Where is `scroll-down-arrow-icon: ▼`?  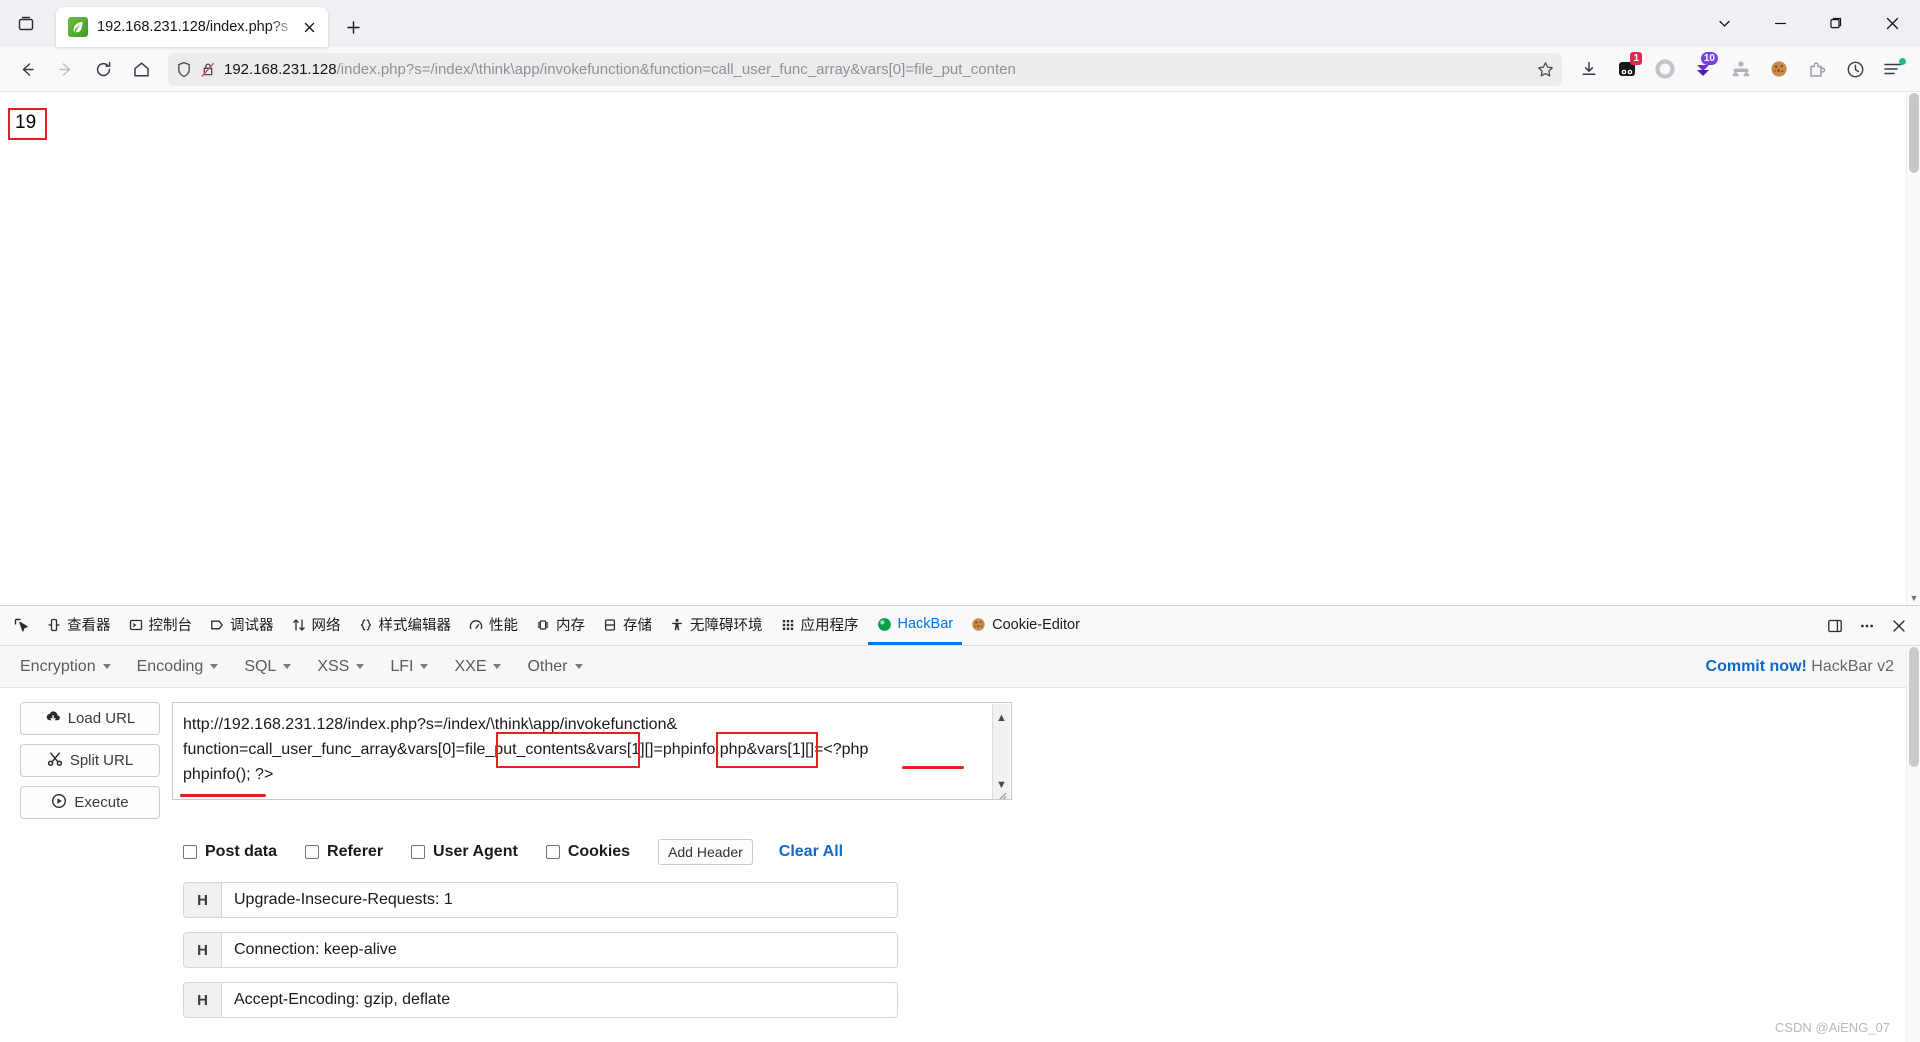
scroll-down-arrow-icon: ▼ is located at coordinates (1913, 598).